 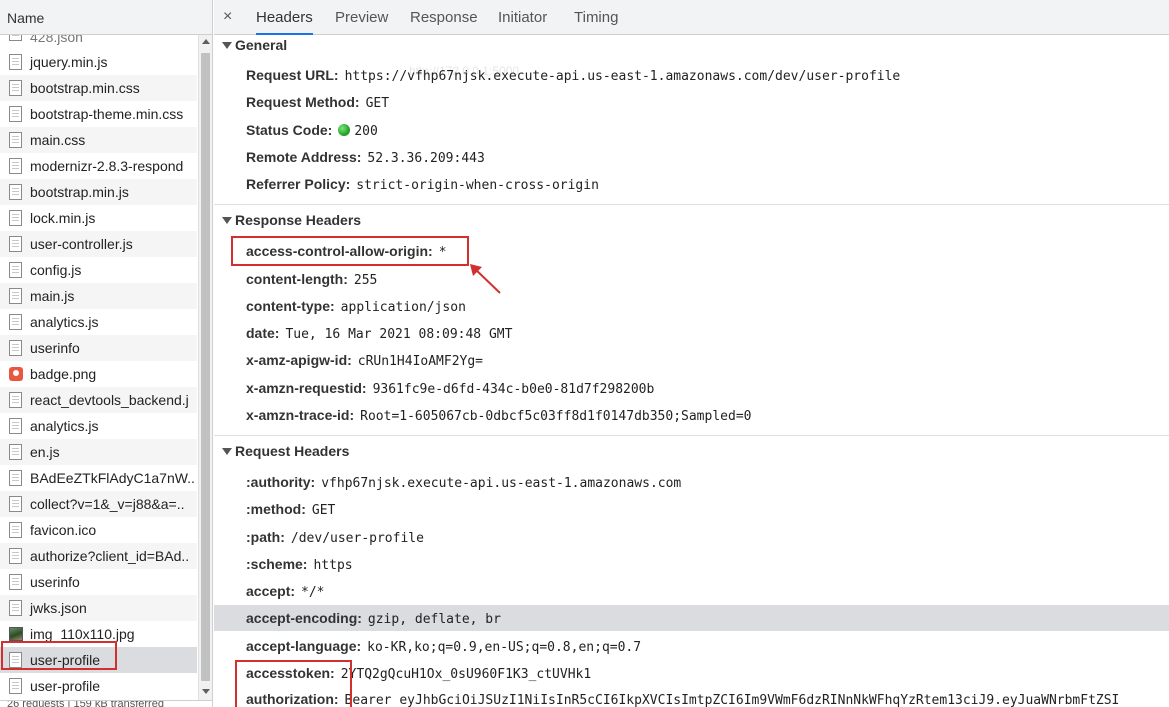 I want to click on header-value: GET, so click(x=323, y=510).